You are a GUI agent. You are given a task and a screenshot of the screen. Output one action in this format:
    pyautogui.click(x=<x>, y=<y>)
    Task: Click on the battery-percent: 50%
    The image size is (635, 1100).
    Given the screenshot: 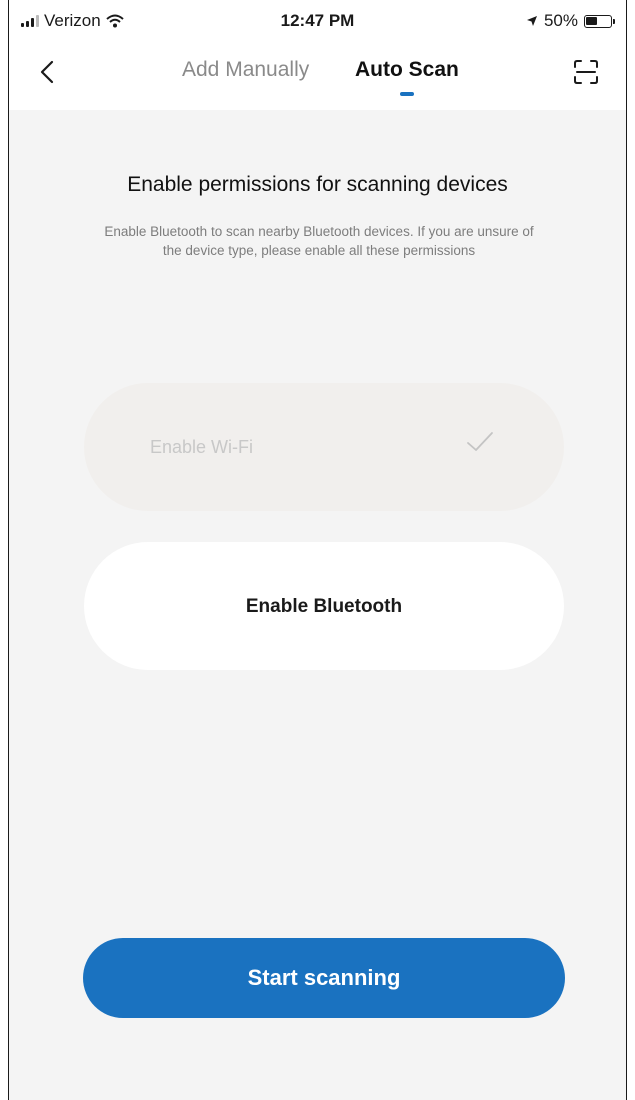 What is the action you would take?
    pyautogui.click(x=560, y=20)
    